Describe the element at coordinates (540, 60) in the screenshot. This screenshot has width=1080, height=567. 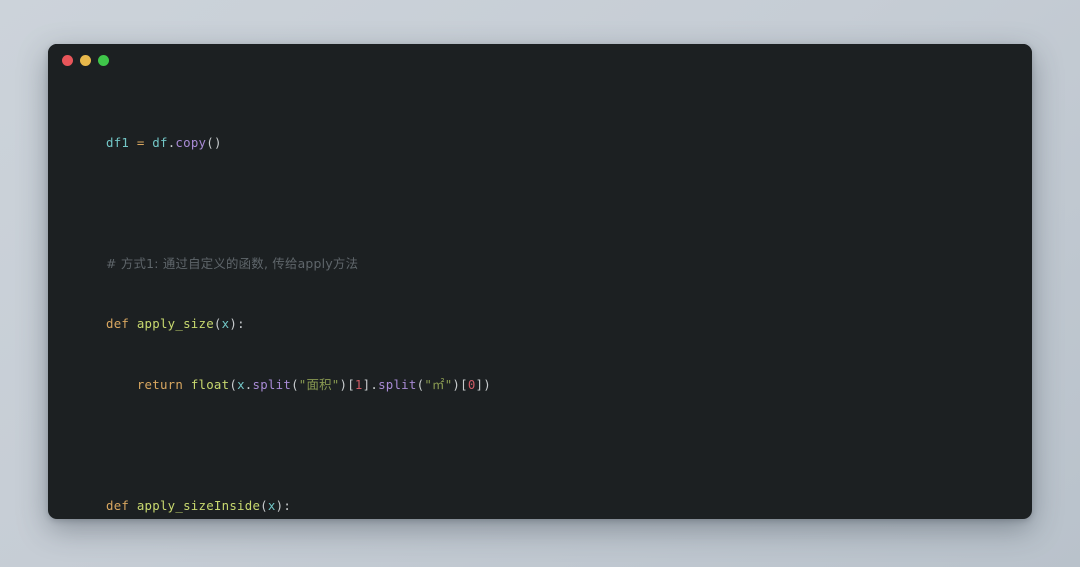
I see `window-titlebar` at that location.